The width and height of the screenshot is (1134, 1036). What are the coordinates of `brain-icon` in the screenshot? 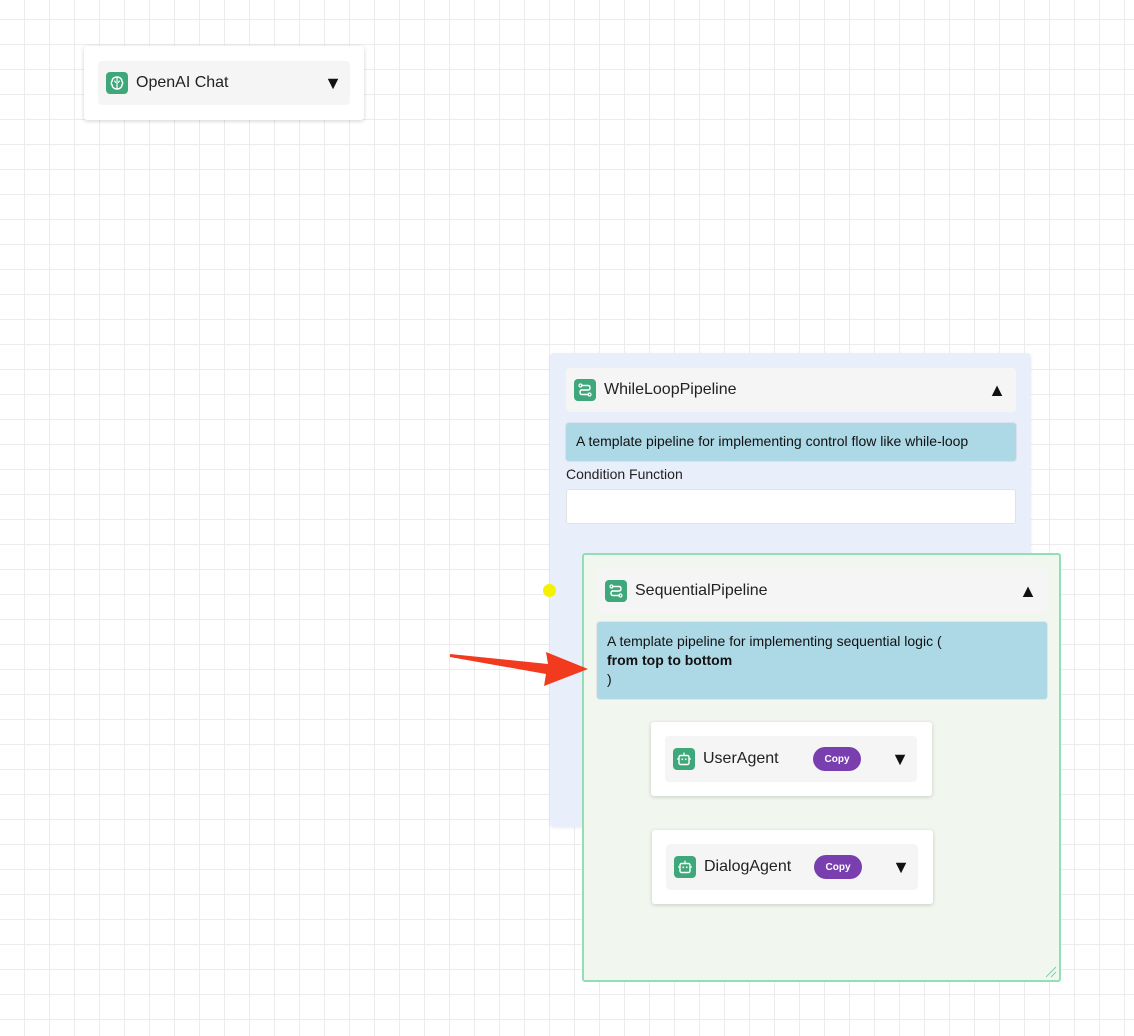 It's located at (117, 83).